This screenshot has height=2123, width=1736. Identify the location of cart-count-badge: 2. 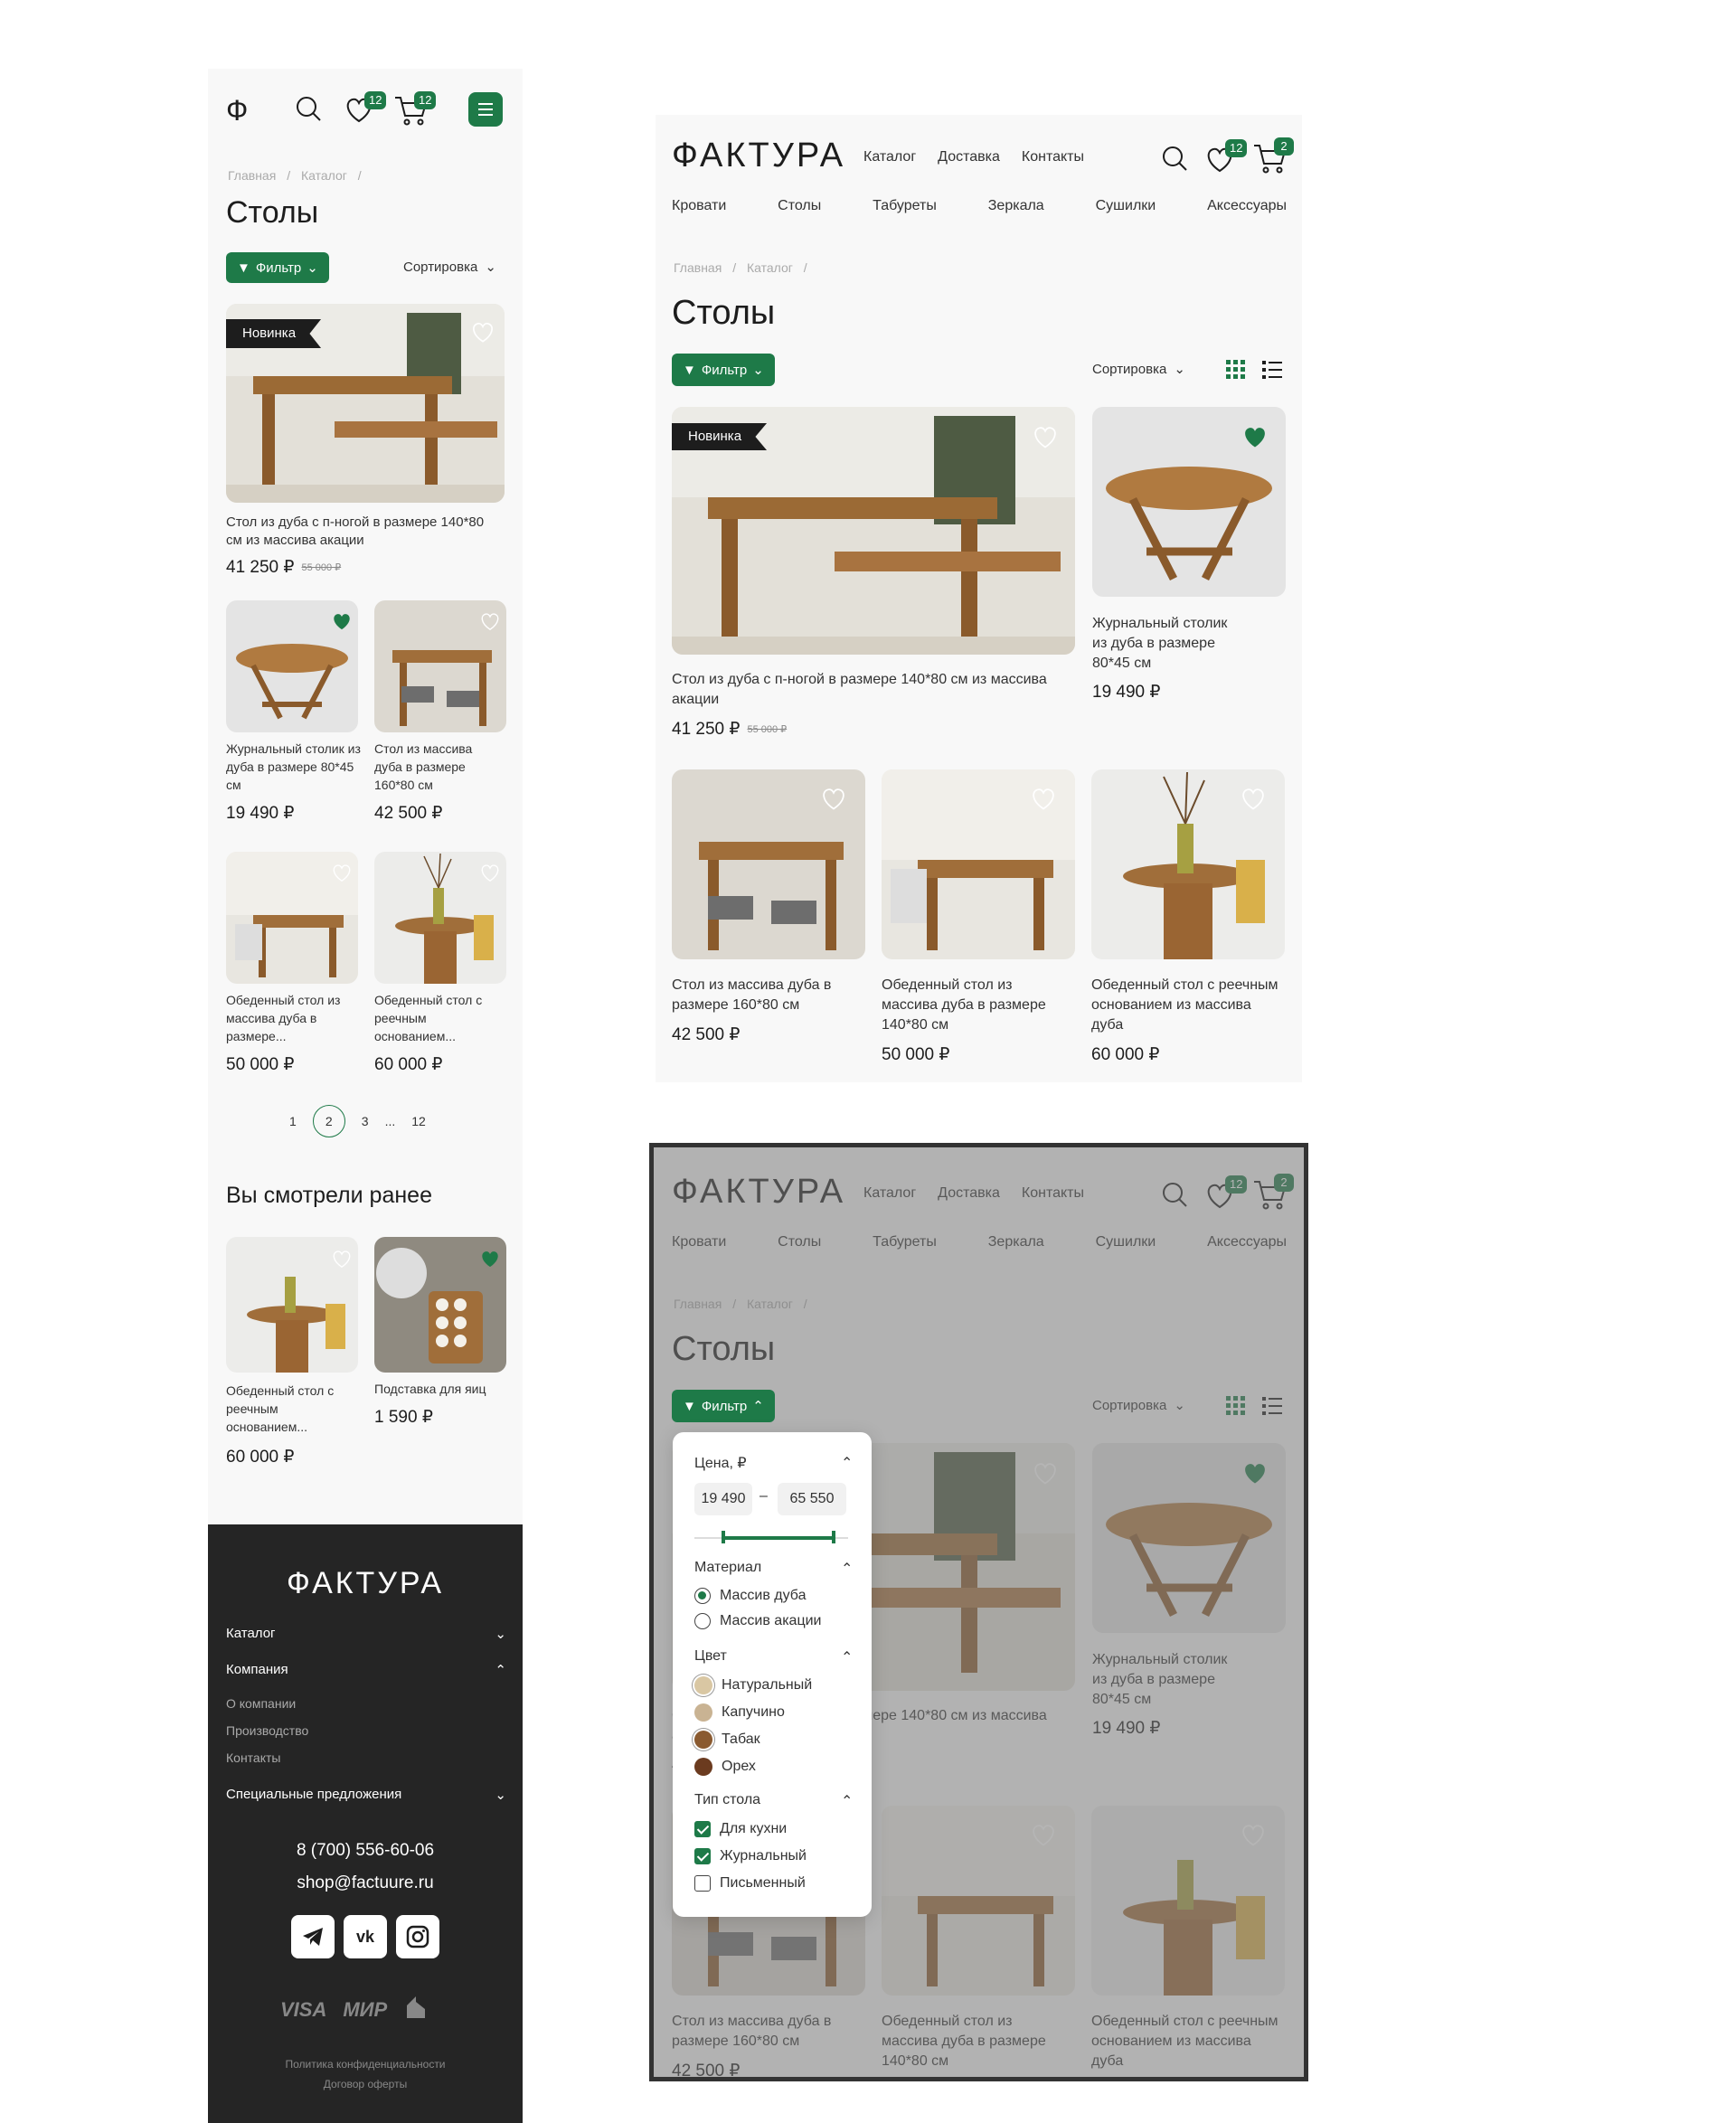
(1284, 146).